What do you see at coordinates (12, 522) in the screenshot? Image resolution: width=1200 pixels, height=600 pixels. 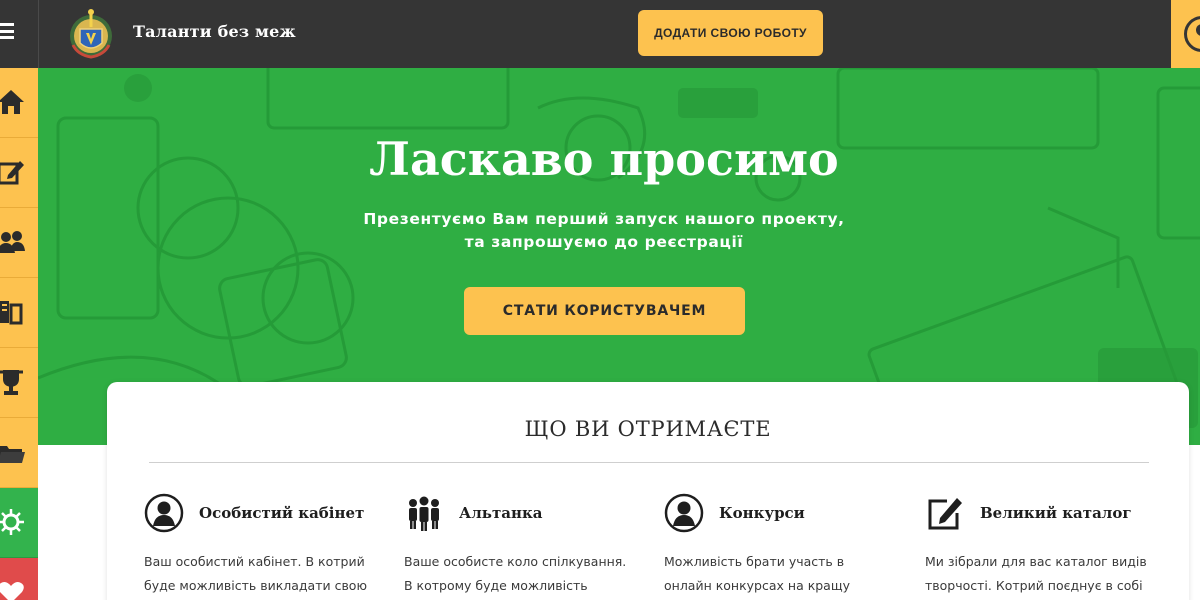 I see `virus-icon` at bounding box center [12, 522].